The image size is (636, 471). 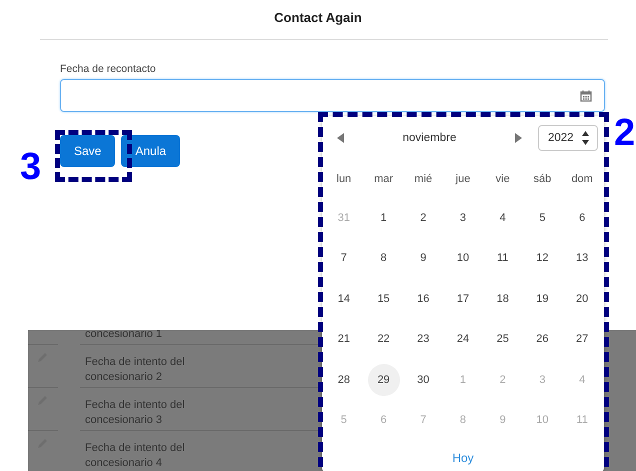 I want to click on list-item-text: Fecha de intento del concesionario 4, so click(x=200, y=451).